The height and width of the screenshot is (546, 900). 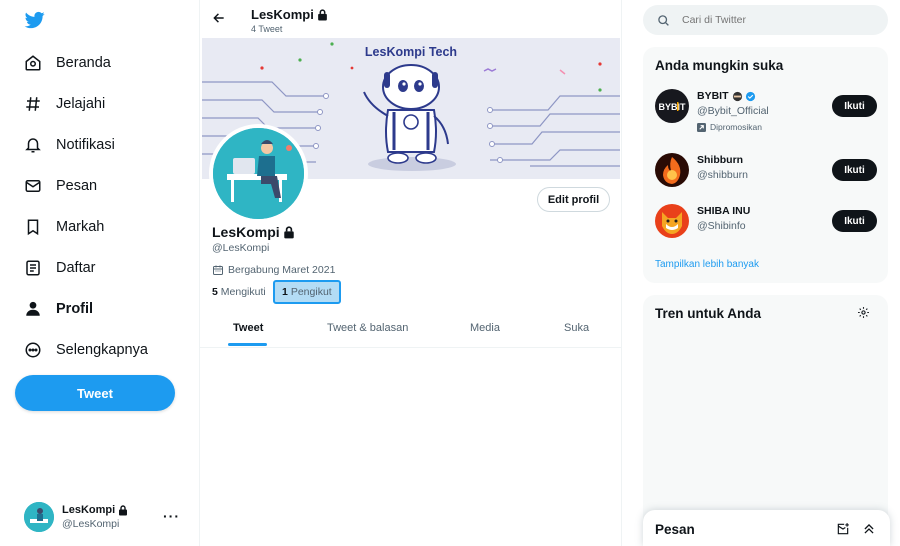 What do you see at coordinates (573, 199) in the screenshot?
I see `edit-profile-button: Edit profil` at bounding box center [573, 199].